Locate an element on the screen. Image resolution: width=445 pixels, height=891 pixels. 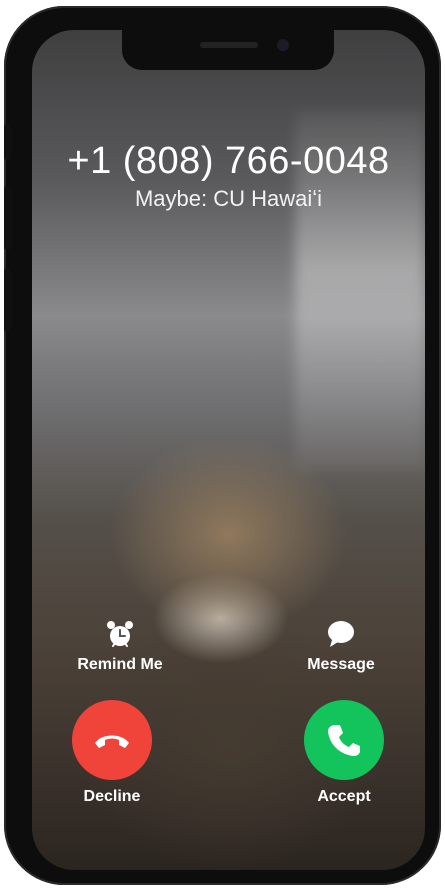
caller-number: +1 (808) 766-0048 is located at coordinates (228, 161).